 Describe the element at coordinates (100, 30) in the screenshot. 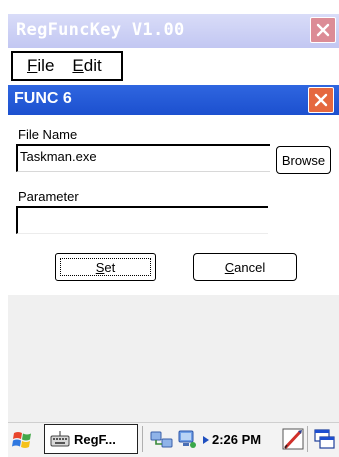

I see `window-title: RegFuncKey V1.00` at that location.